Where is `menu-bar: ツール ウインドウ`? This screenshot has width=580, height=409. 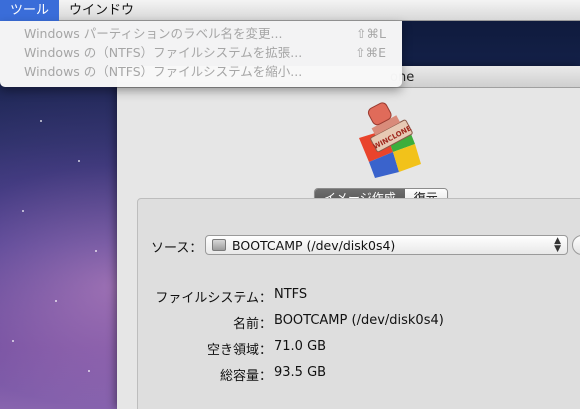
menu-bar: ツール ウインドウ is located at coordinates (290, 10).